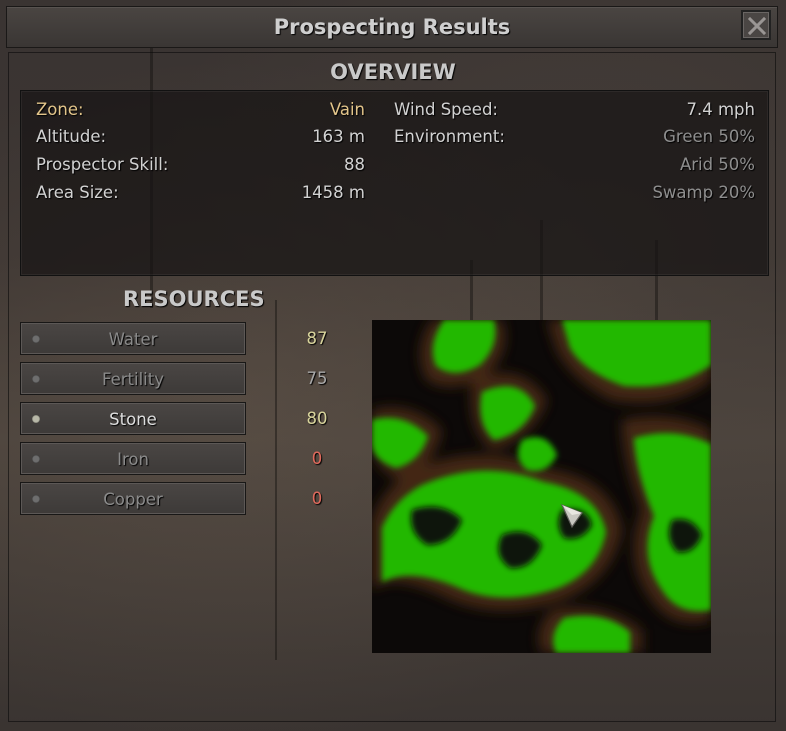 The image size is (786, 731). Describe the element at coordinates (317, 338) in the screenshot. I see `resource-value-water: 87` at that location.